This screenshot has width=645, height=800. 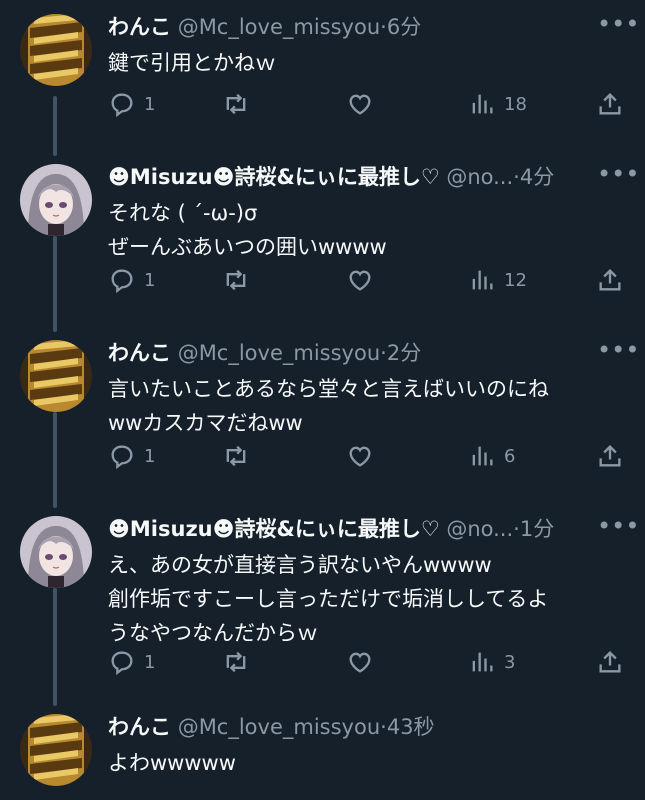 I want to click on action-bar: 1 3, so click(x=366, y=662).